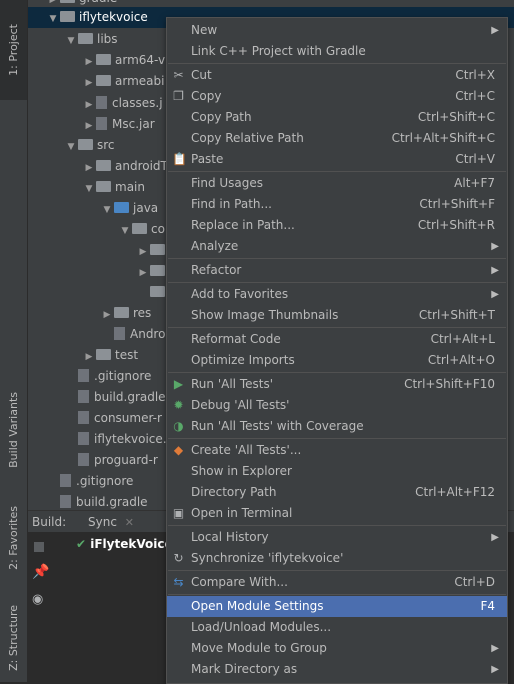  Describe the element at coordinates (337, 117) in the screenshot. I see `menu-item-copy-path: Copy Path Ctrl+Shift+C` at that location.